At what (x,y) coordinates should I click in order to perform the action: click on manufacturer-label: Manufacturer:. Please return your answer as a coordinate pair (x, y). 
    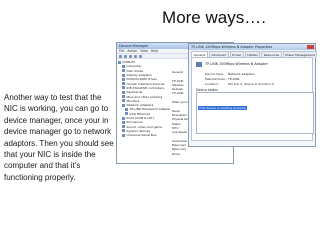
    Looking at the image, I should click on (216, 79).